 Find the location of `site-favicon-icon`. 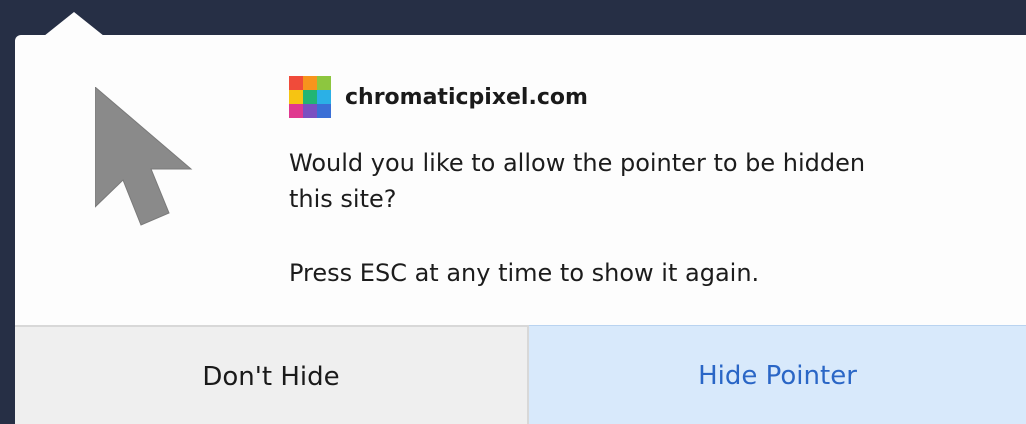

site-favicon-icon is located at coordinates (310, 97).